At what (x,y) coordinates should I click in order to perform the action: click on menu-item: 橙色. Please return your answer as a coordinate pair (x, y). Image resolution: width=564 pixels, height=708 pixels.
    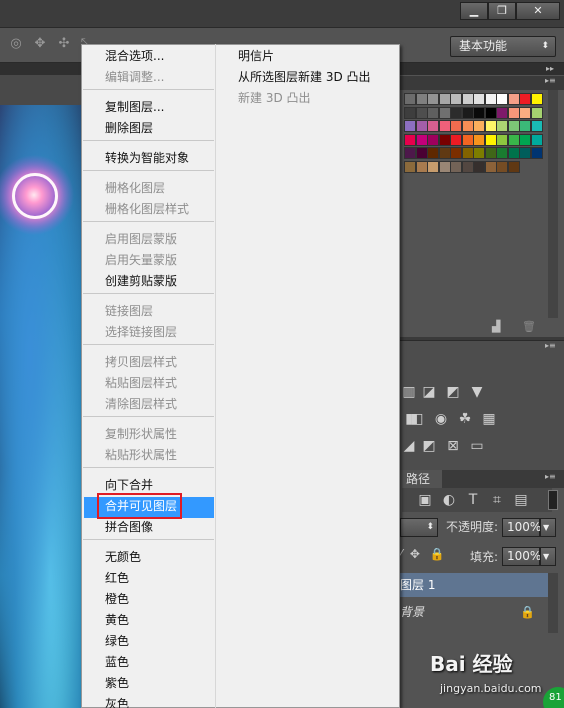
    Looking at the image, I should click on (159, 599).